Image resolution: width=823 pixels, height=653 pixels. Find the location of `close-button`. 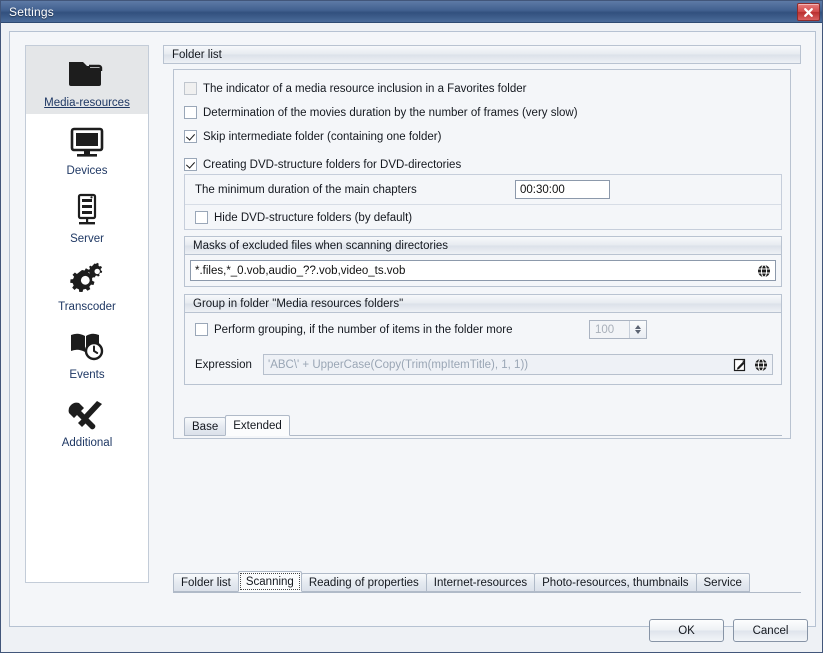

close-button is located at coordinates (808, 12).